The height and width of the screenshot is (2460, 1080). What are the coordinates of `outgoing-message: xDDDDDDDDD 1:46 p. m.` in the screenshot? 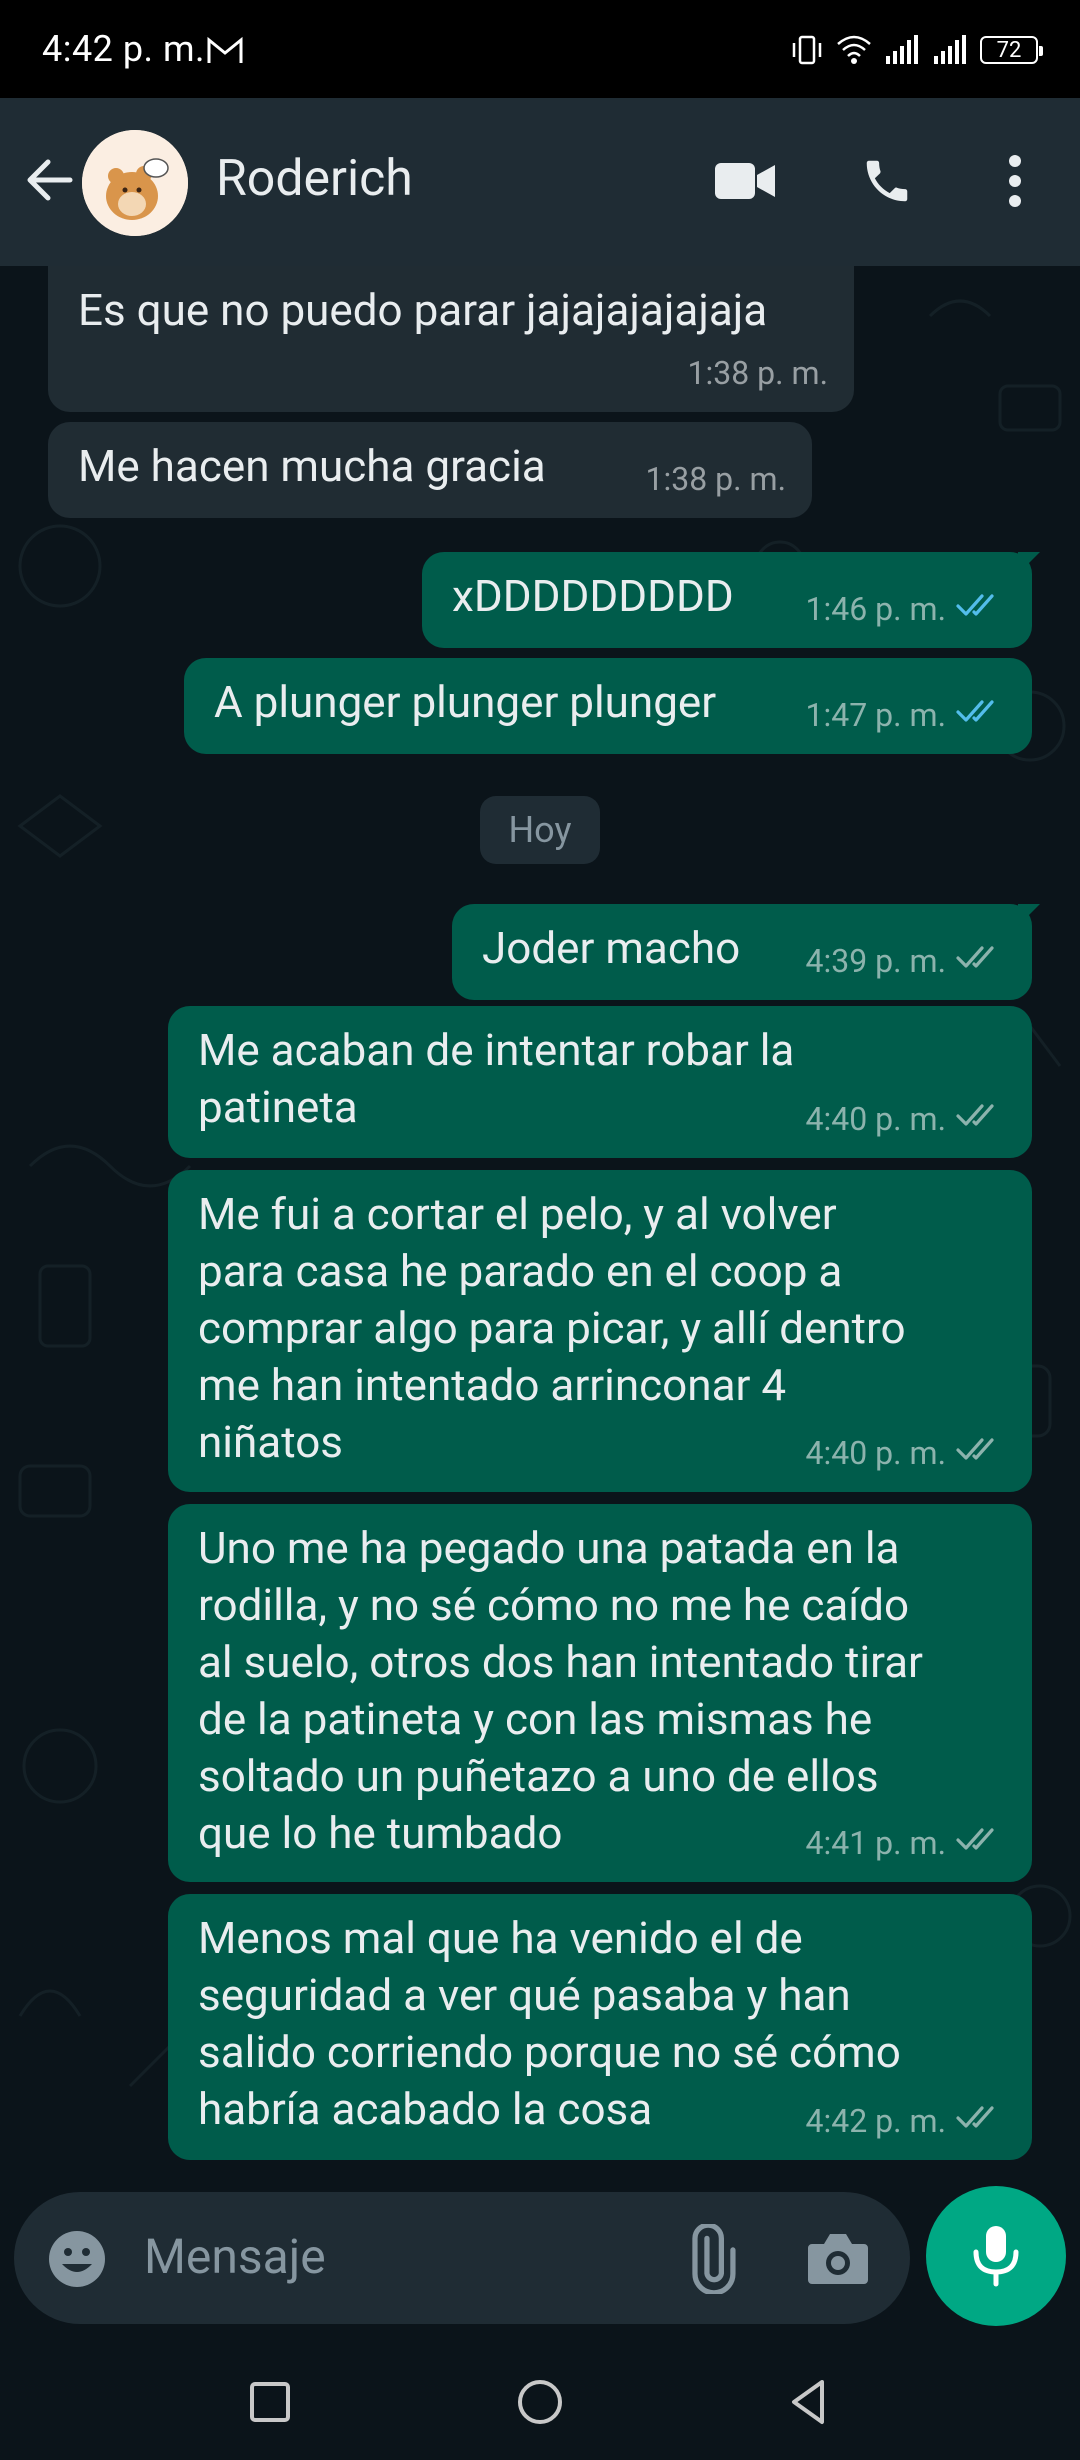 It's located at (727, 600).